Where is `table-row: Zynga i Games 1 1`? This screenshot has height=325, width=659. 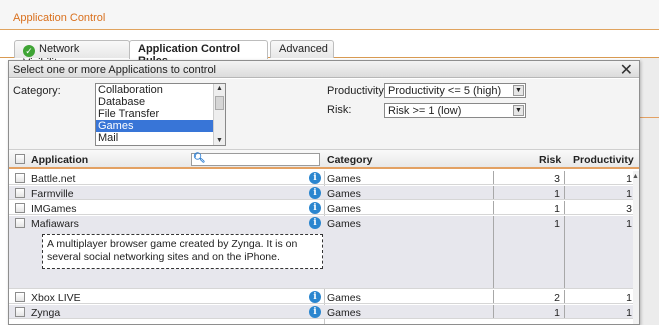 table-row: Zynga i Games 1 1 is located at coordinates (324, 312).